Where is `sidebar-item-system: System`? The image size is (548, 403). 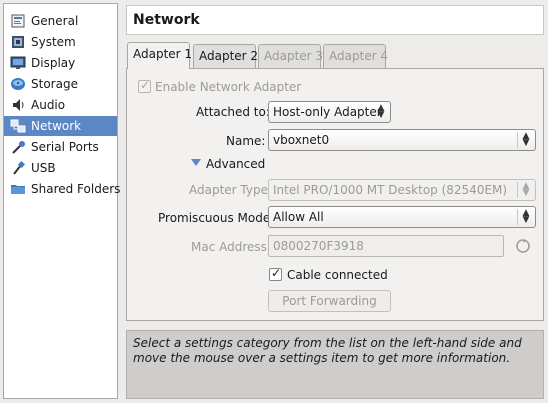
sidebar-item-system: System is located at coordinates (60, 42).